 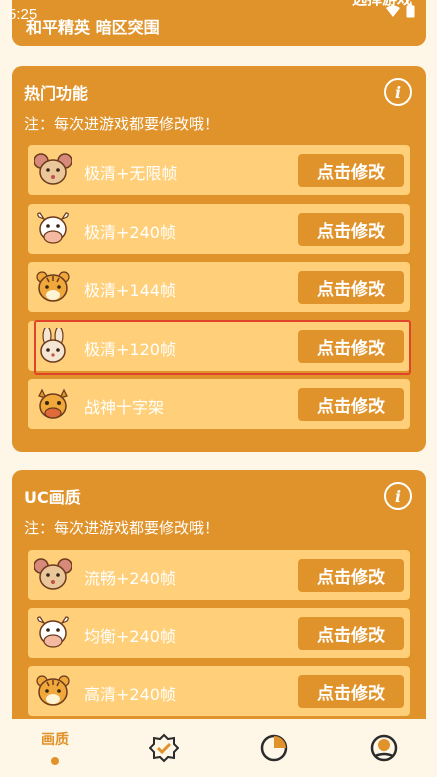 What do you see at coordinates (56, 93) in the screenshot?
I see `panel-title: 热门功能` at bounding box center [56, 93].